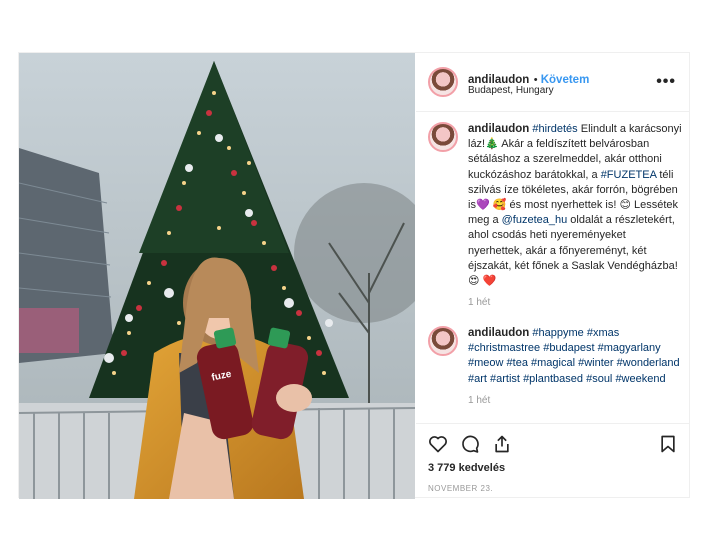 Image resolution: width=721 pixels, height=541 pixels. What do you see at coordinates (599, 379) in the screenshot?
I see `hashtag-link: #soul` at bounding box center [599, 379].